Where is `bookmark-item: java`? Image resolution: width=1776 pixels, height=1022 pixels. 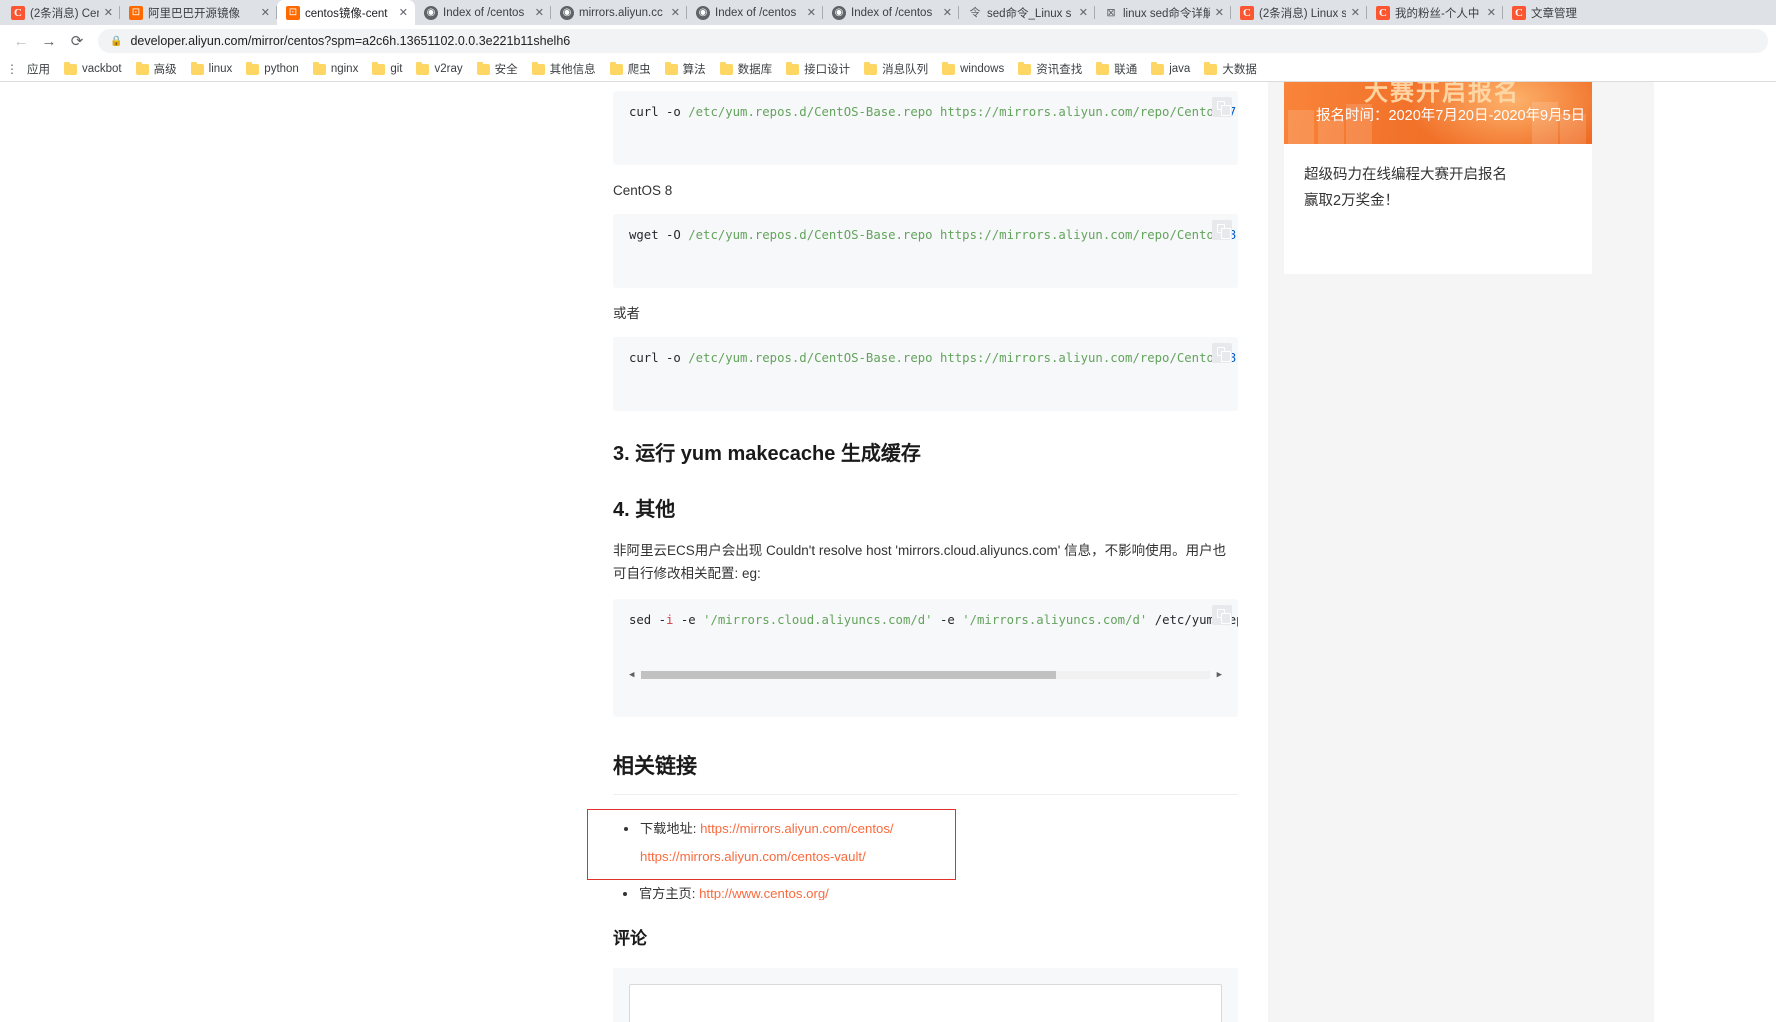 bookmark-item: java is located at coordinates (1170, 69).